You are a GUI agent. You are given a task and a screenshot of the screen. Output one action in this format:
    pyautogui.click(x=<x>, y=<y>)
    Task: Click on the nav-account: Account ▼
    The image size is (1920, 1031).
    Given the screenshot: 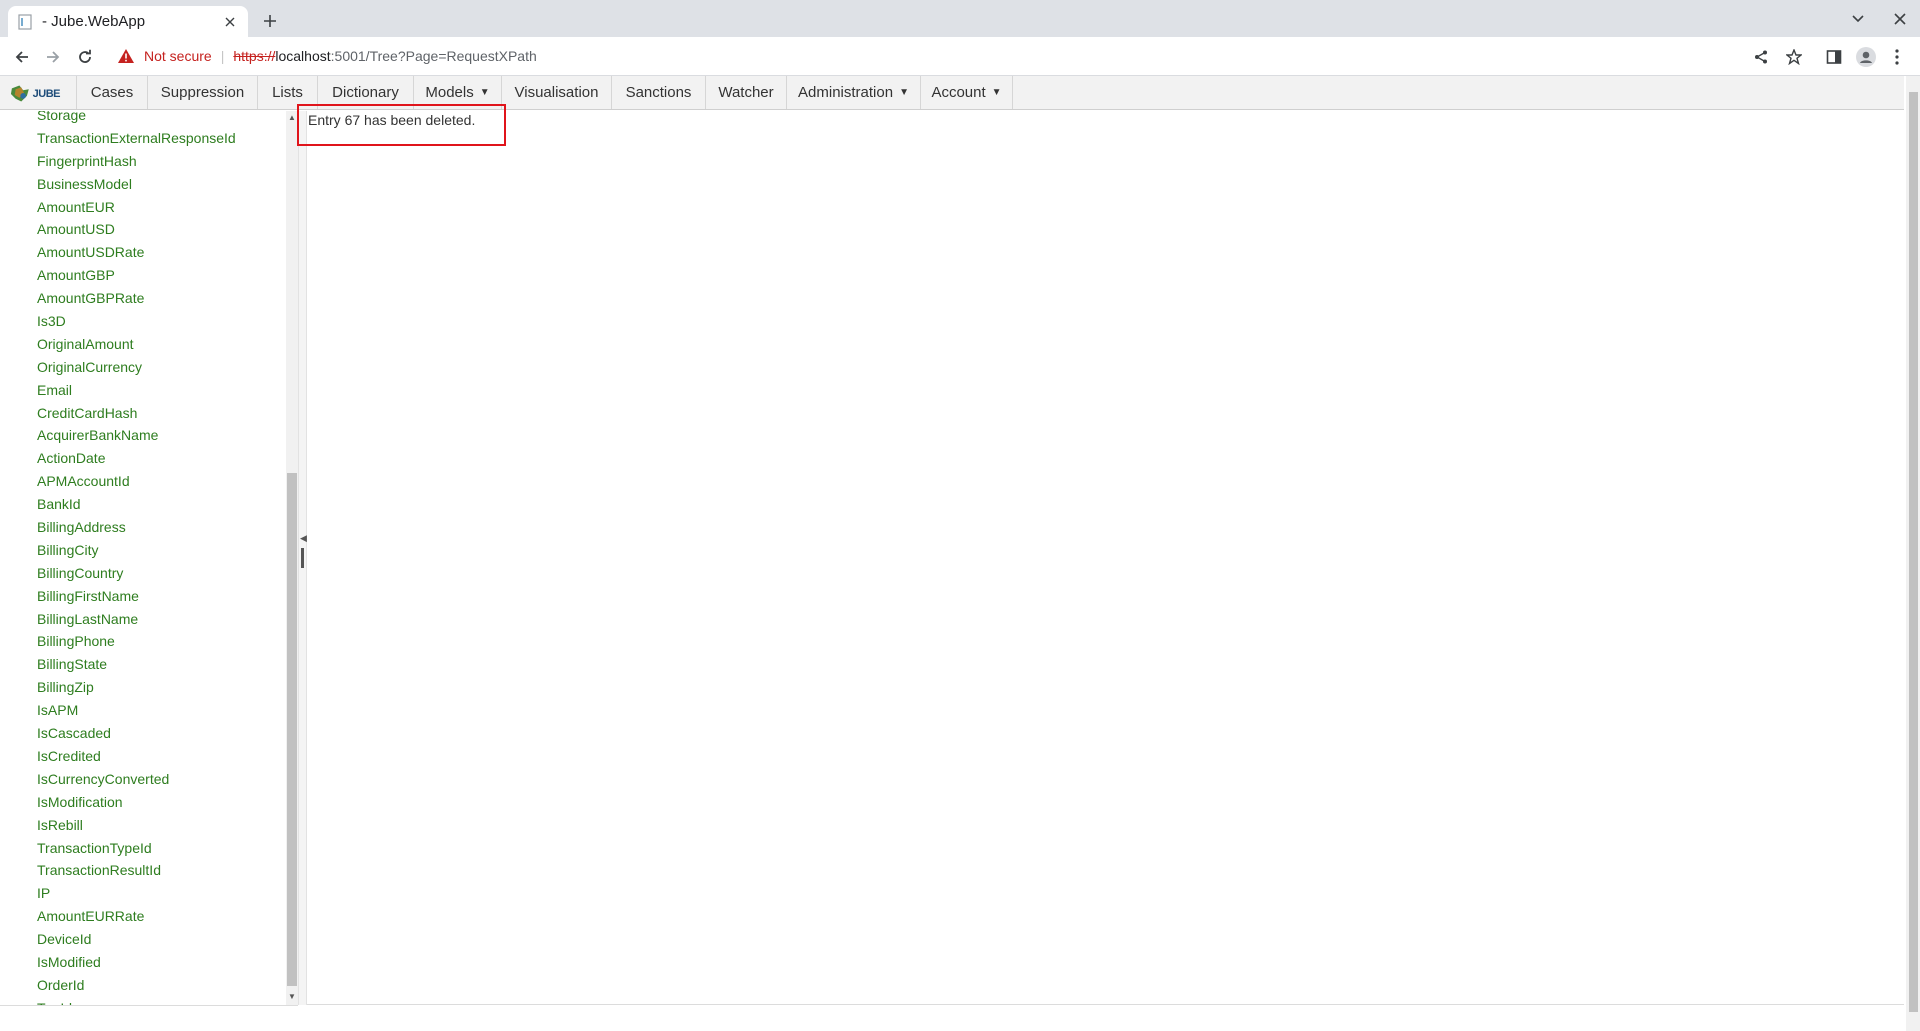 What is the action you would take?
    pyautogui.click(x=966, y=92)
    